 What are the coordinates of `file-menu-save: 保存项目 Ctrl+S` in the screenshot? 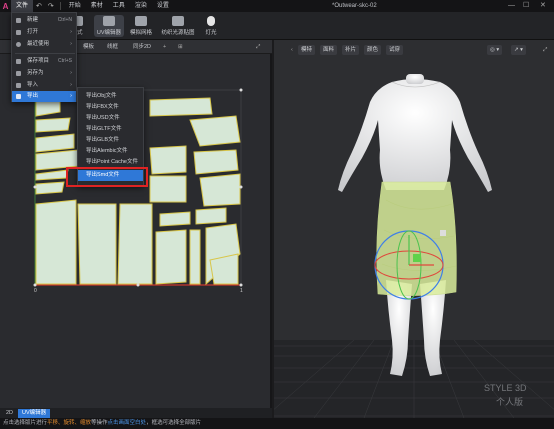 It's located at (44, 61).